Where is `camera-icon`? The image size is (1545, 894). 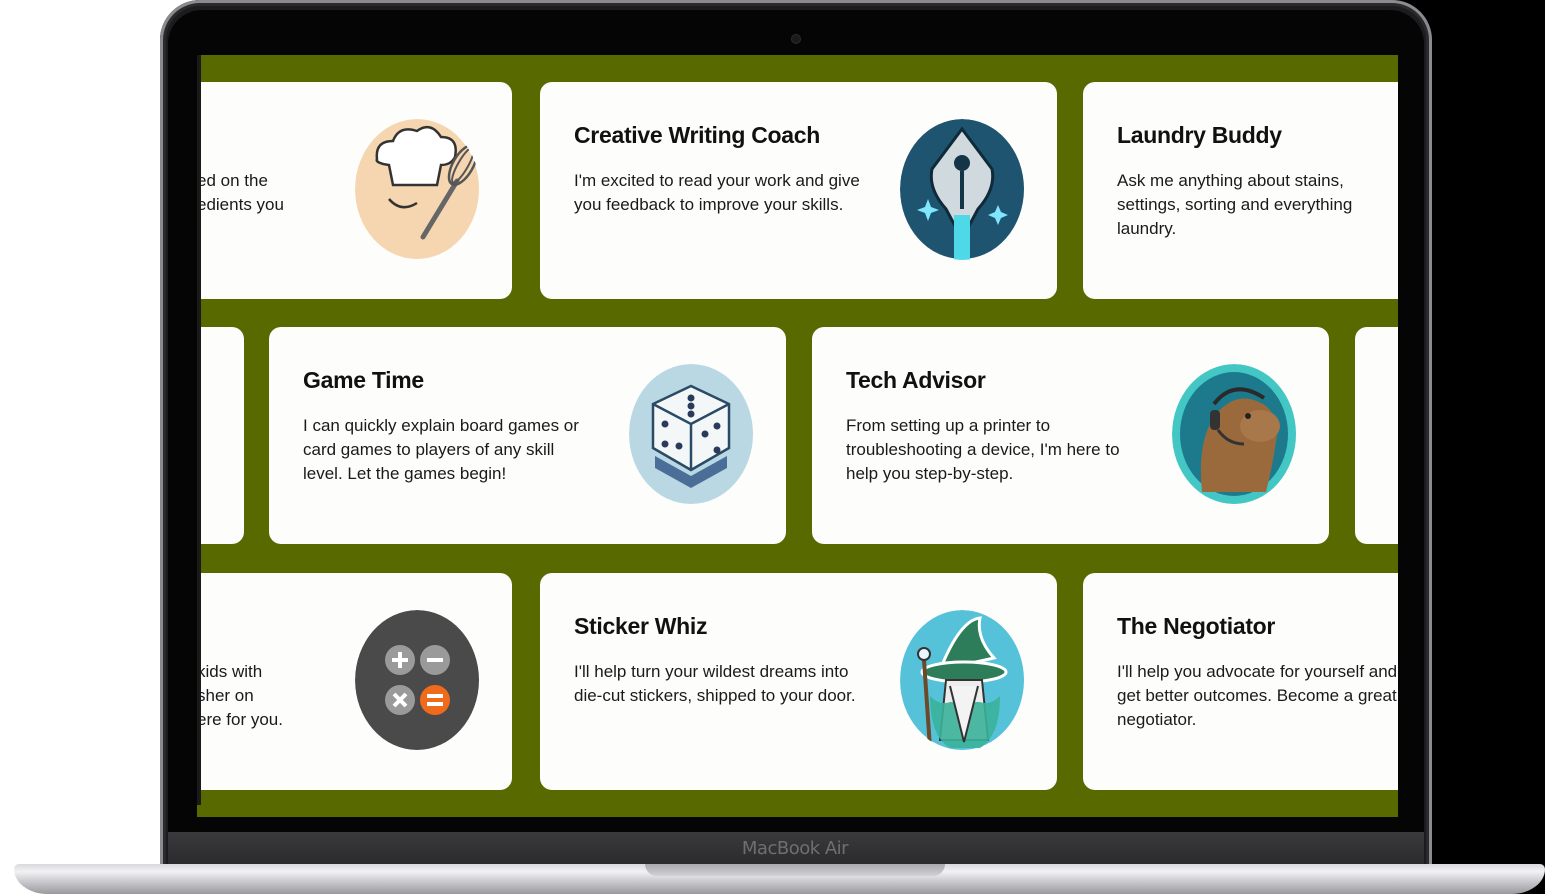 camera-icon is located at coordinates (796, 39).